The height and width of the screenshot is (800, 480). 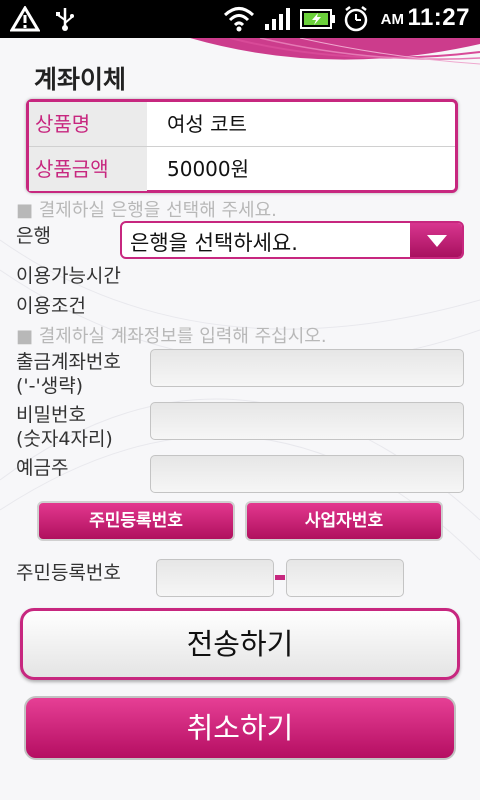 What do you see at coordinates (51, 306) in the screenshot?
I see `conditions-label: 이용조건` at bounding box center [51, 306].